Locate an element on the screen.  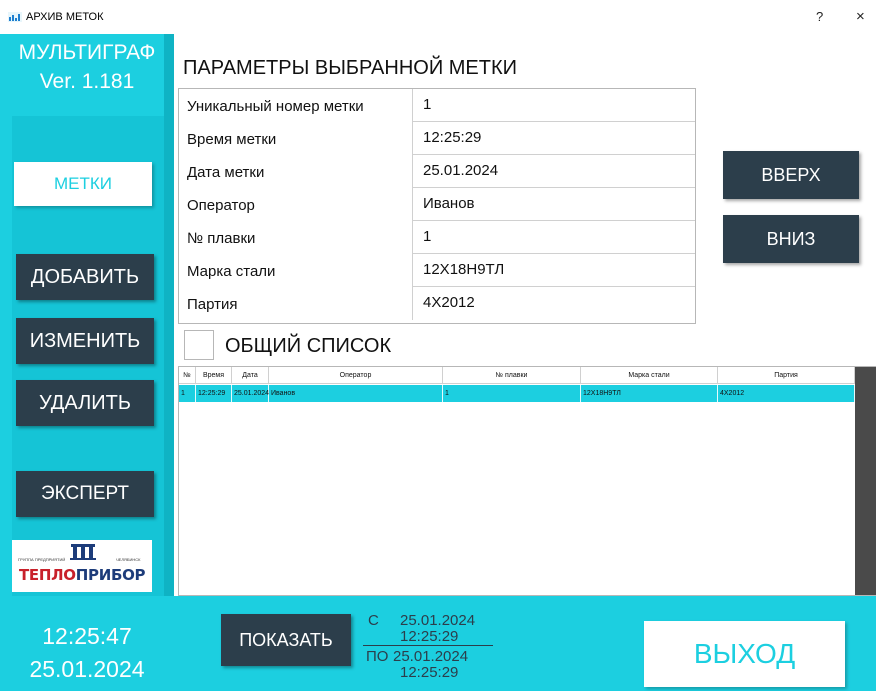
show-button: ПОКАЗАТЬ is located at coordinates (286, 640).